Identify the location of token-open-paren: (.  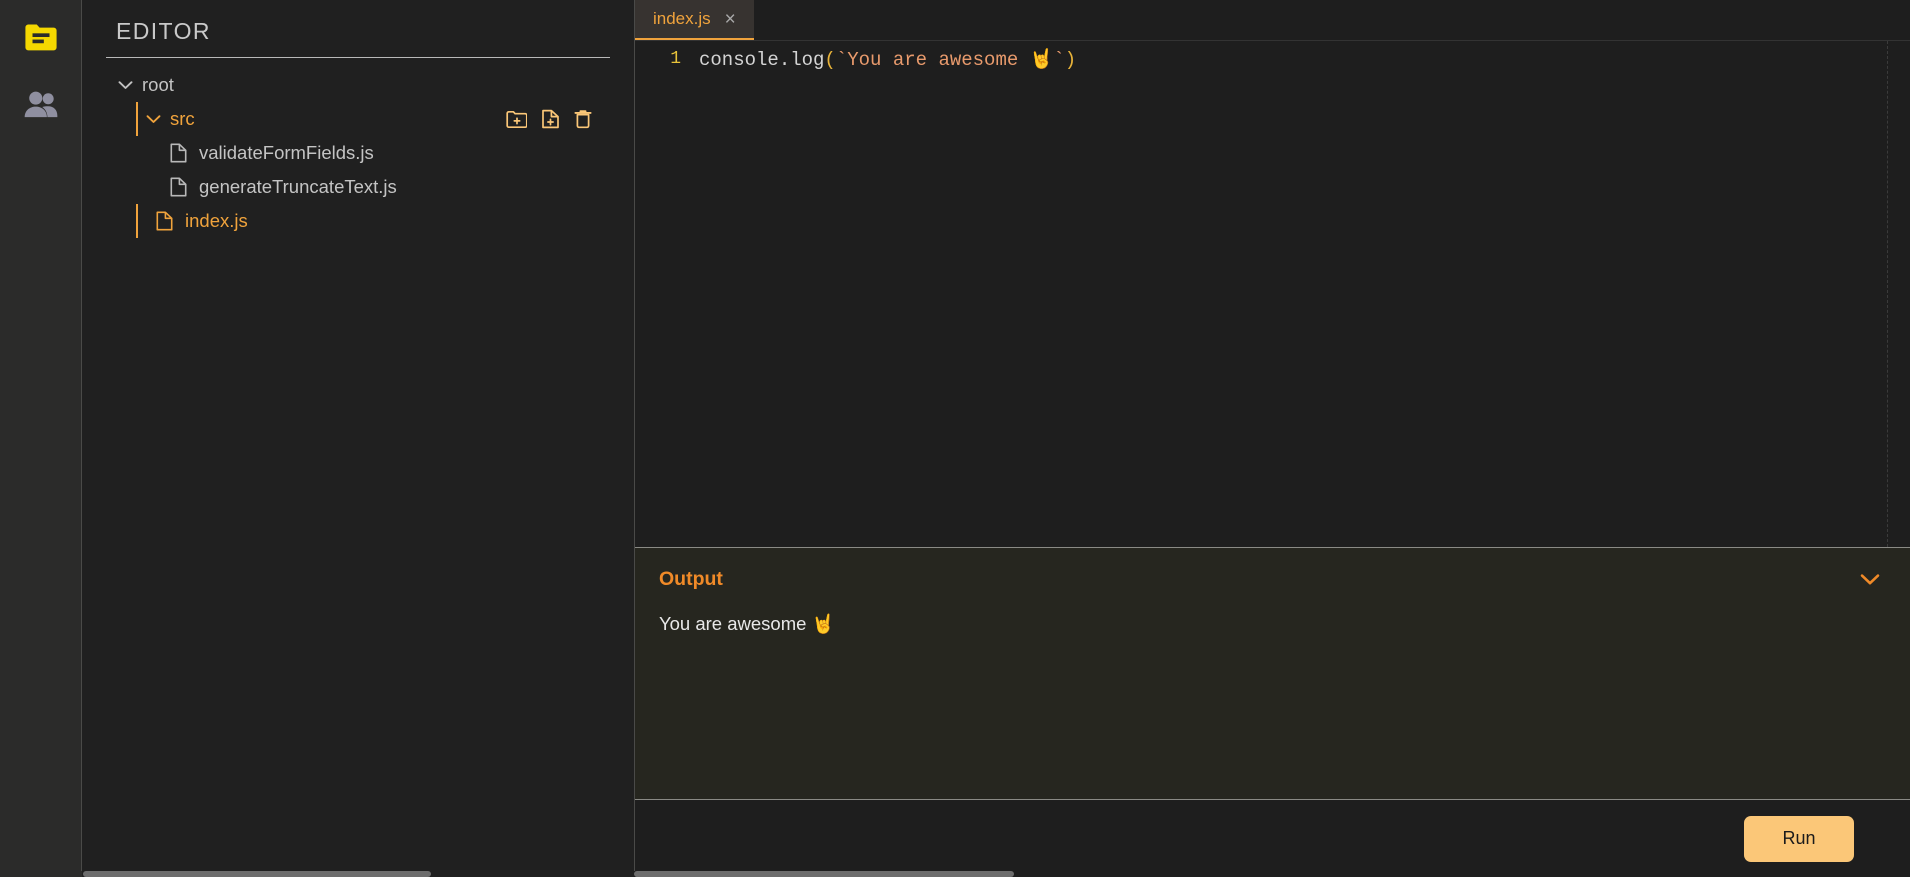
(830, 60).